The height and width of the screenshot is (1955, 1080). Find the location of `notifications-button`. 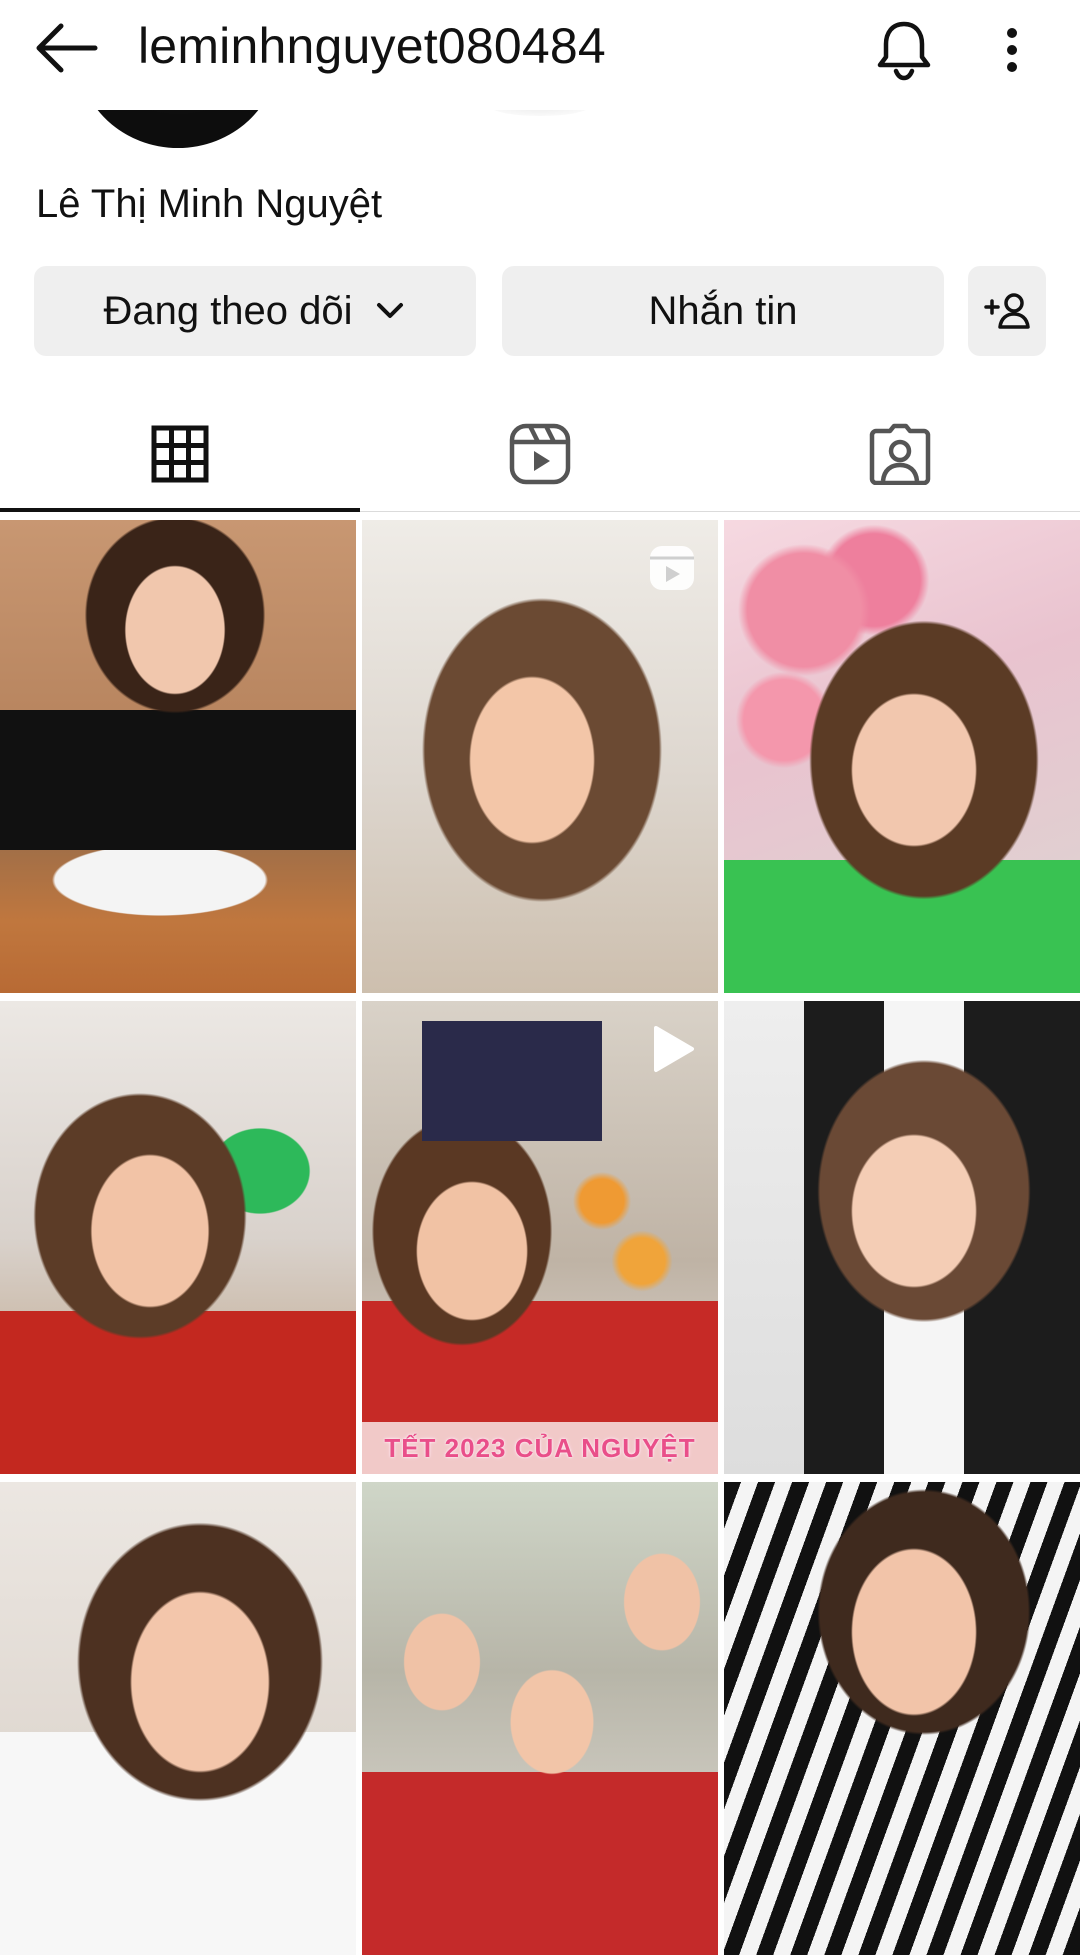

notifications-button is located at coordinates (904, 50).